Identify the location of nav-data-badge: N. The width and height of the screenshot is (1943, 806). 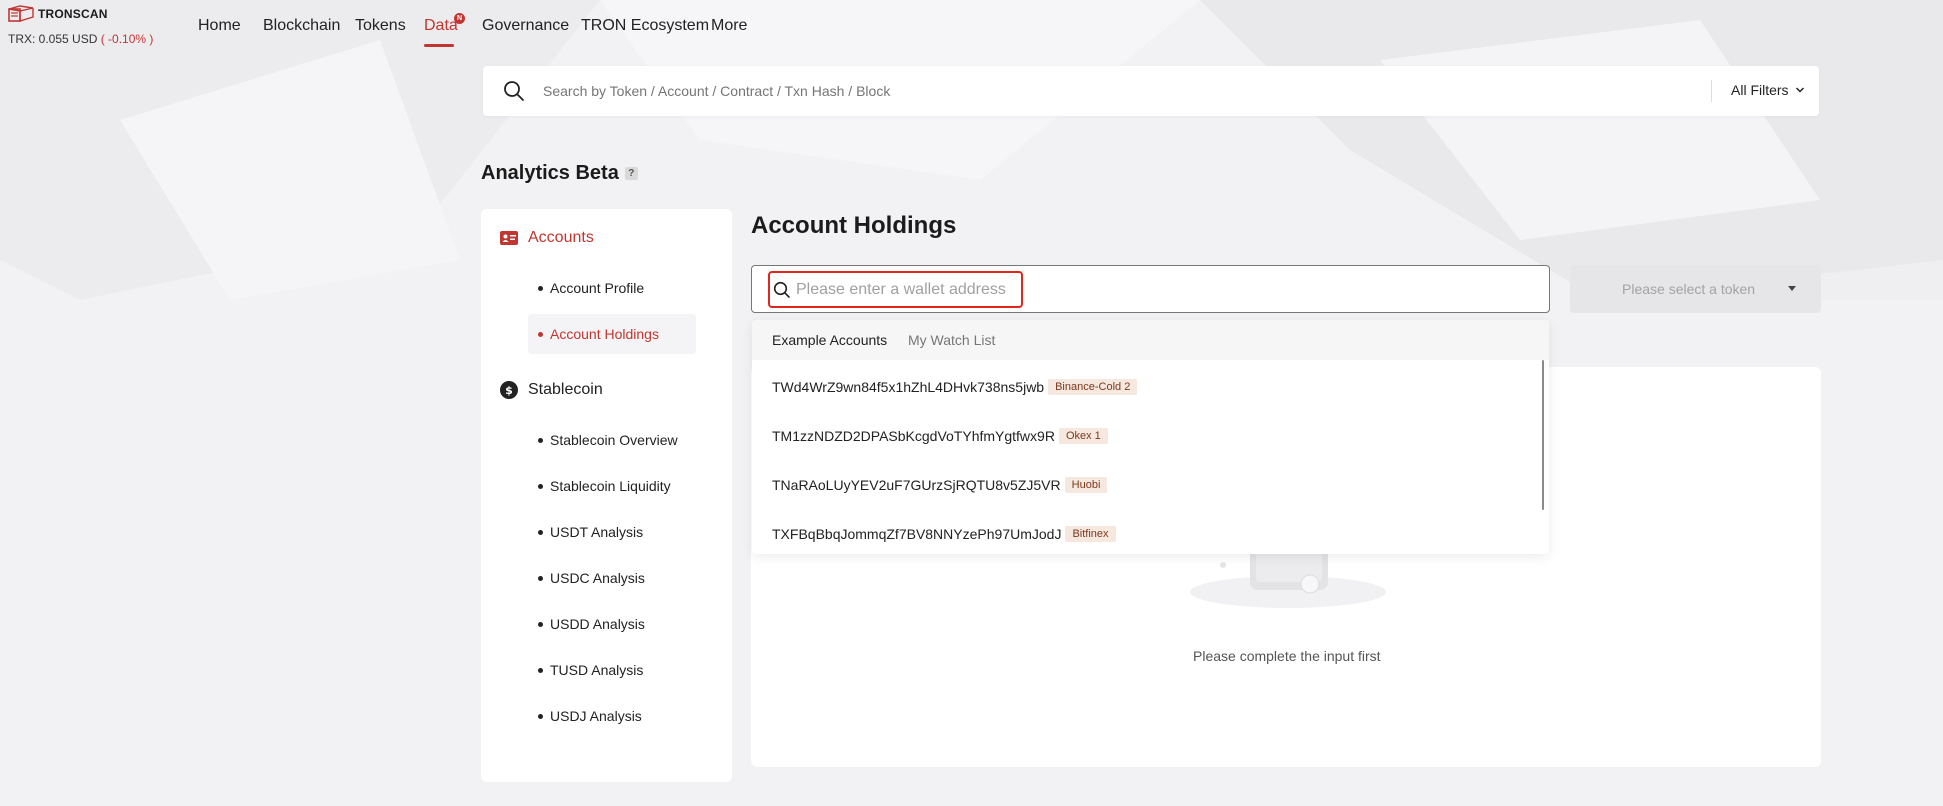
(459, 18).